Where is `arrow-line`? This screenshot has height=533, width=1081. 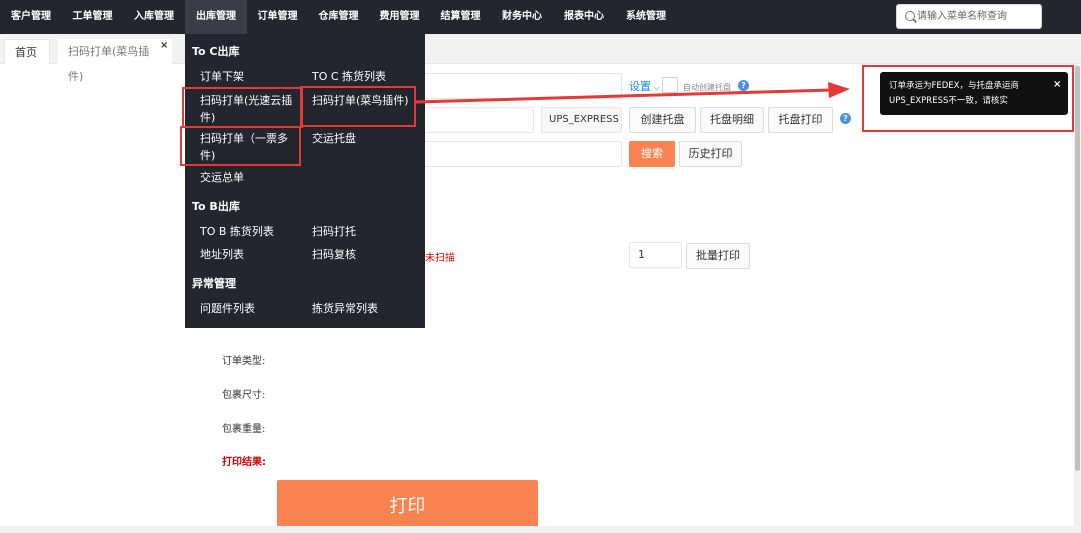
arrow-line is located at coordinates (624, 96).